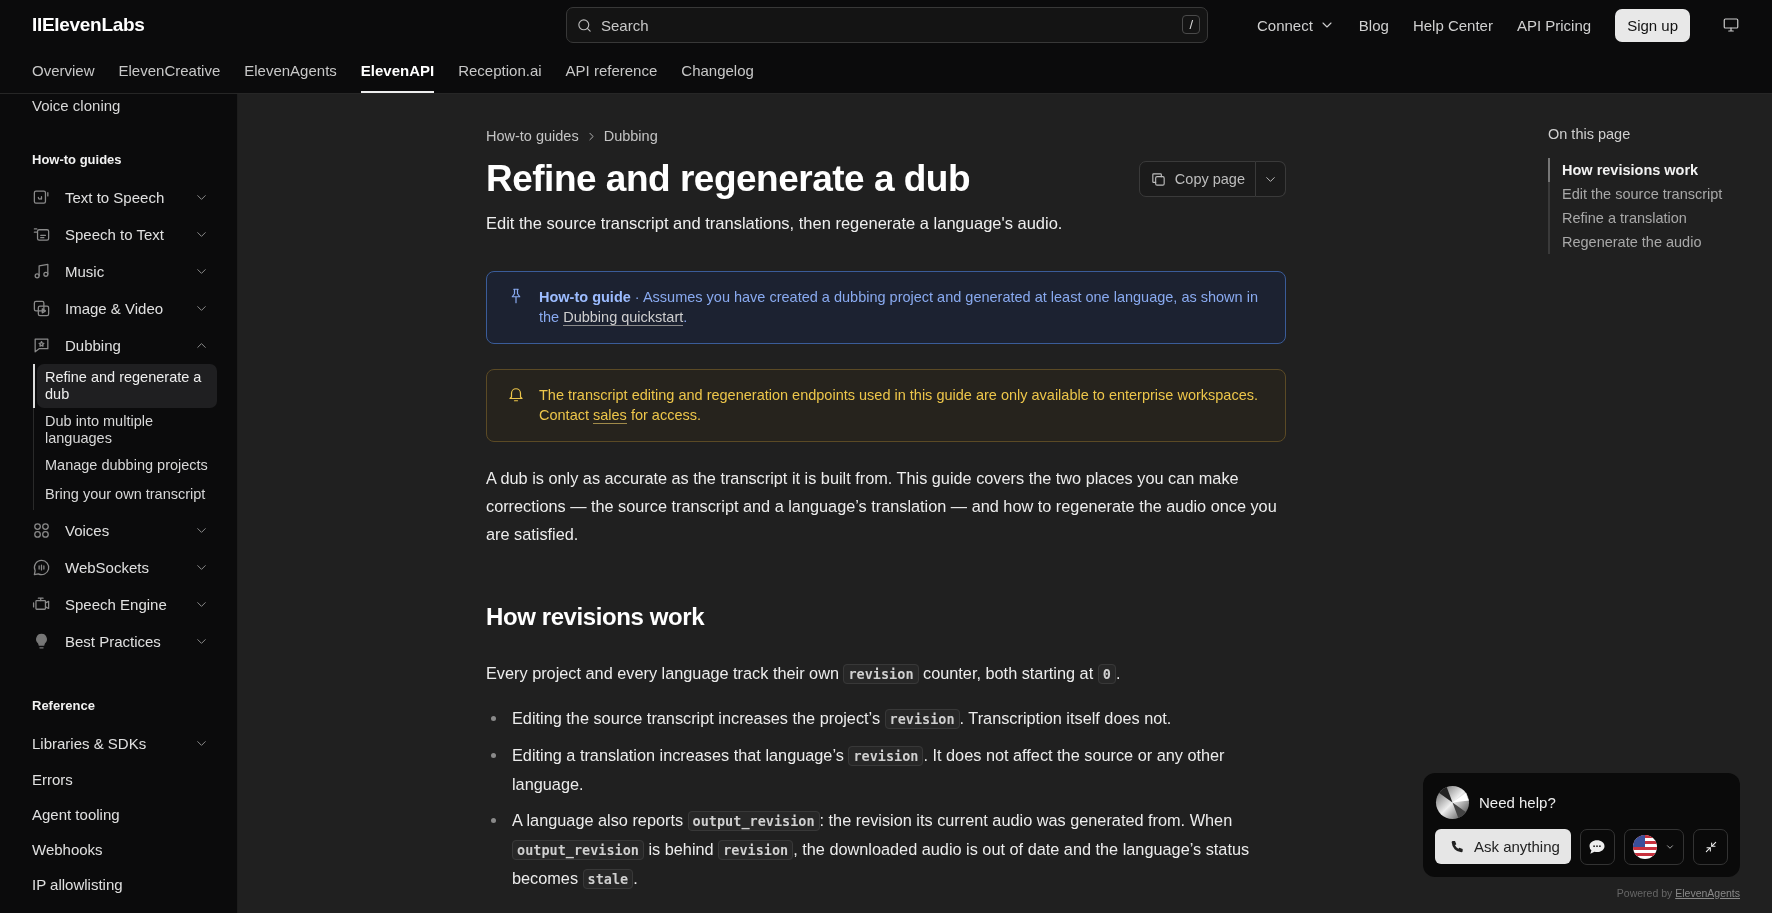 The width and height of the screenshot is (1772, 913). Describe the element at coordinates (120, 308) in the screenshot. I see `sidebar-item: Image & Video` at that location.